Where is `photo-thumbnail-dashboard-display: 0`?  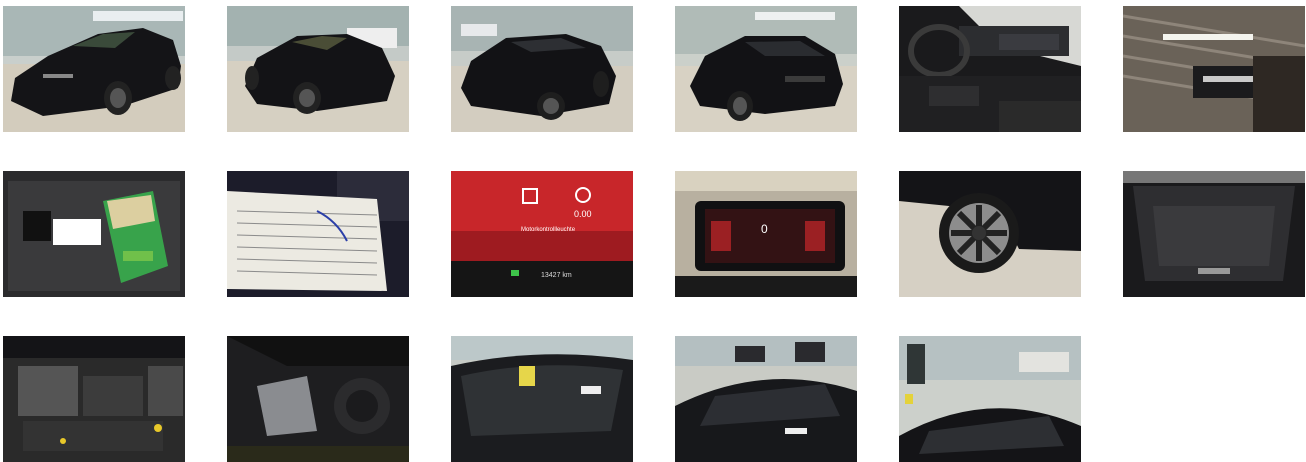 photo-thumbnail-dashboard-display: 0 is located at coordinates (766, 234).